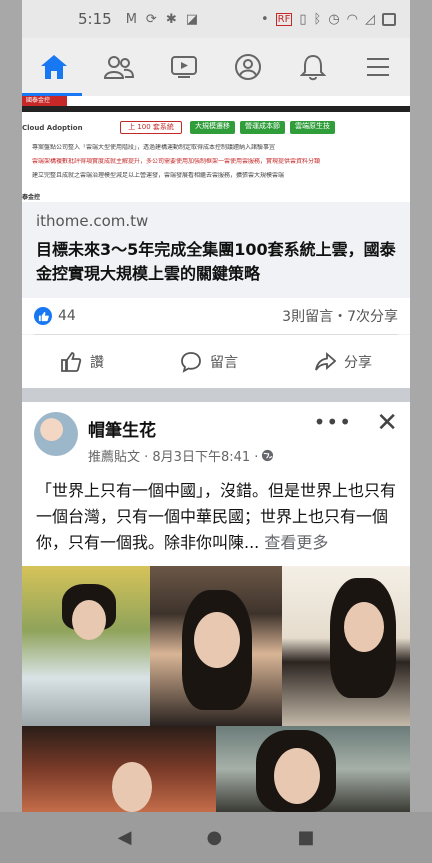 The image size is (432, 863). I want to click on video-icon, so click(184, 67).